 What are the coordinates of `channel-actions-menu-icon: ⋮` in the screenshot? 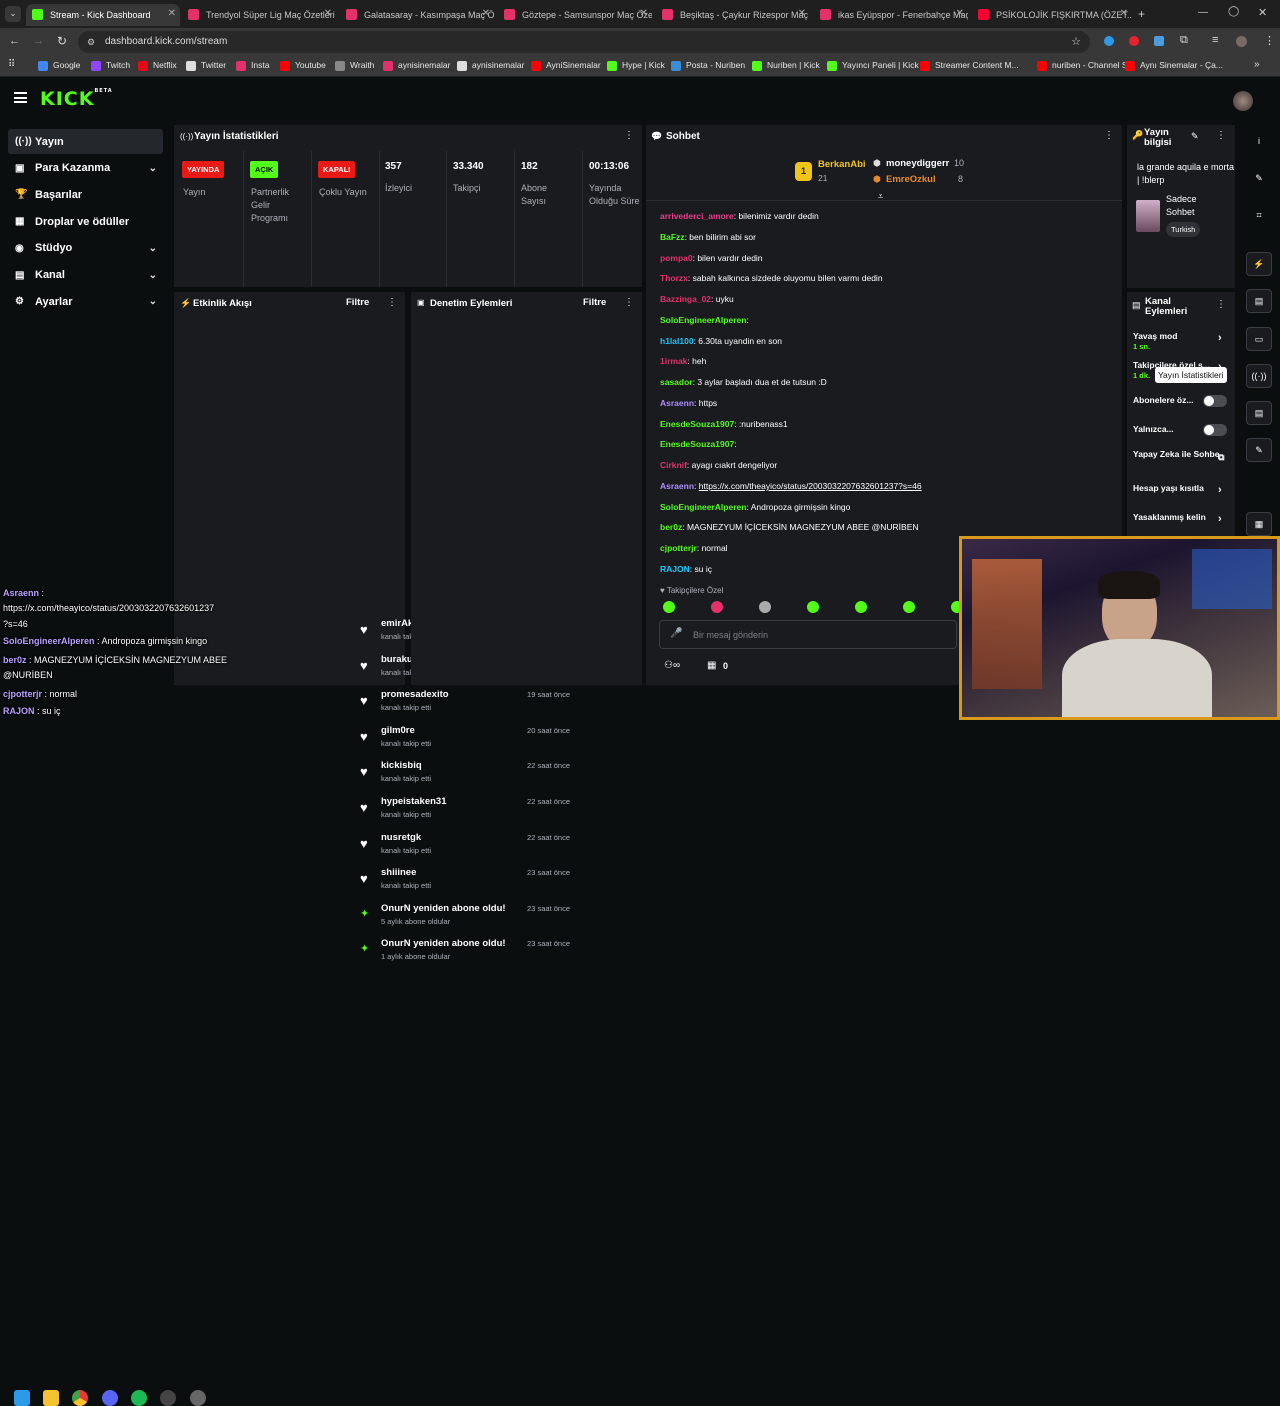 It's located at (1221, 304).